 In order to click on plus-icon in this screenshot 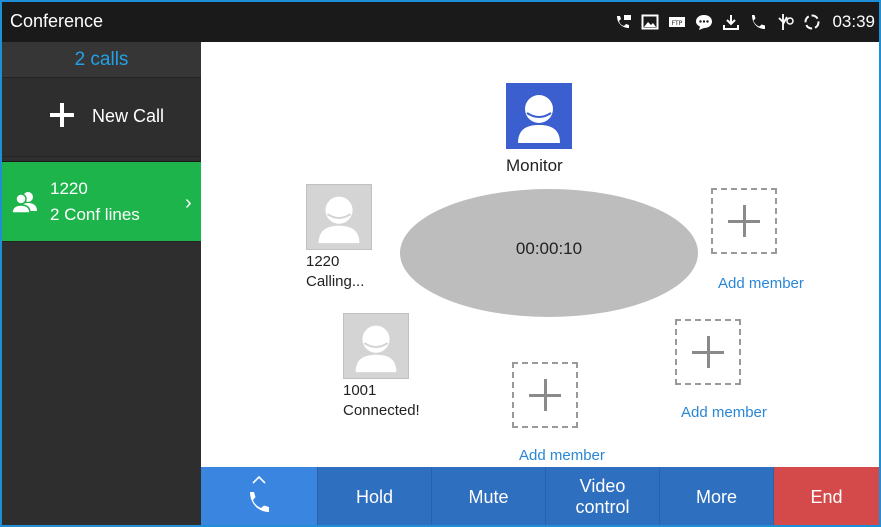, I will do `click(62, 115)`.